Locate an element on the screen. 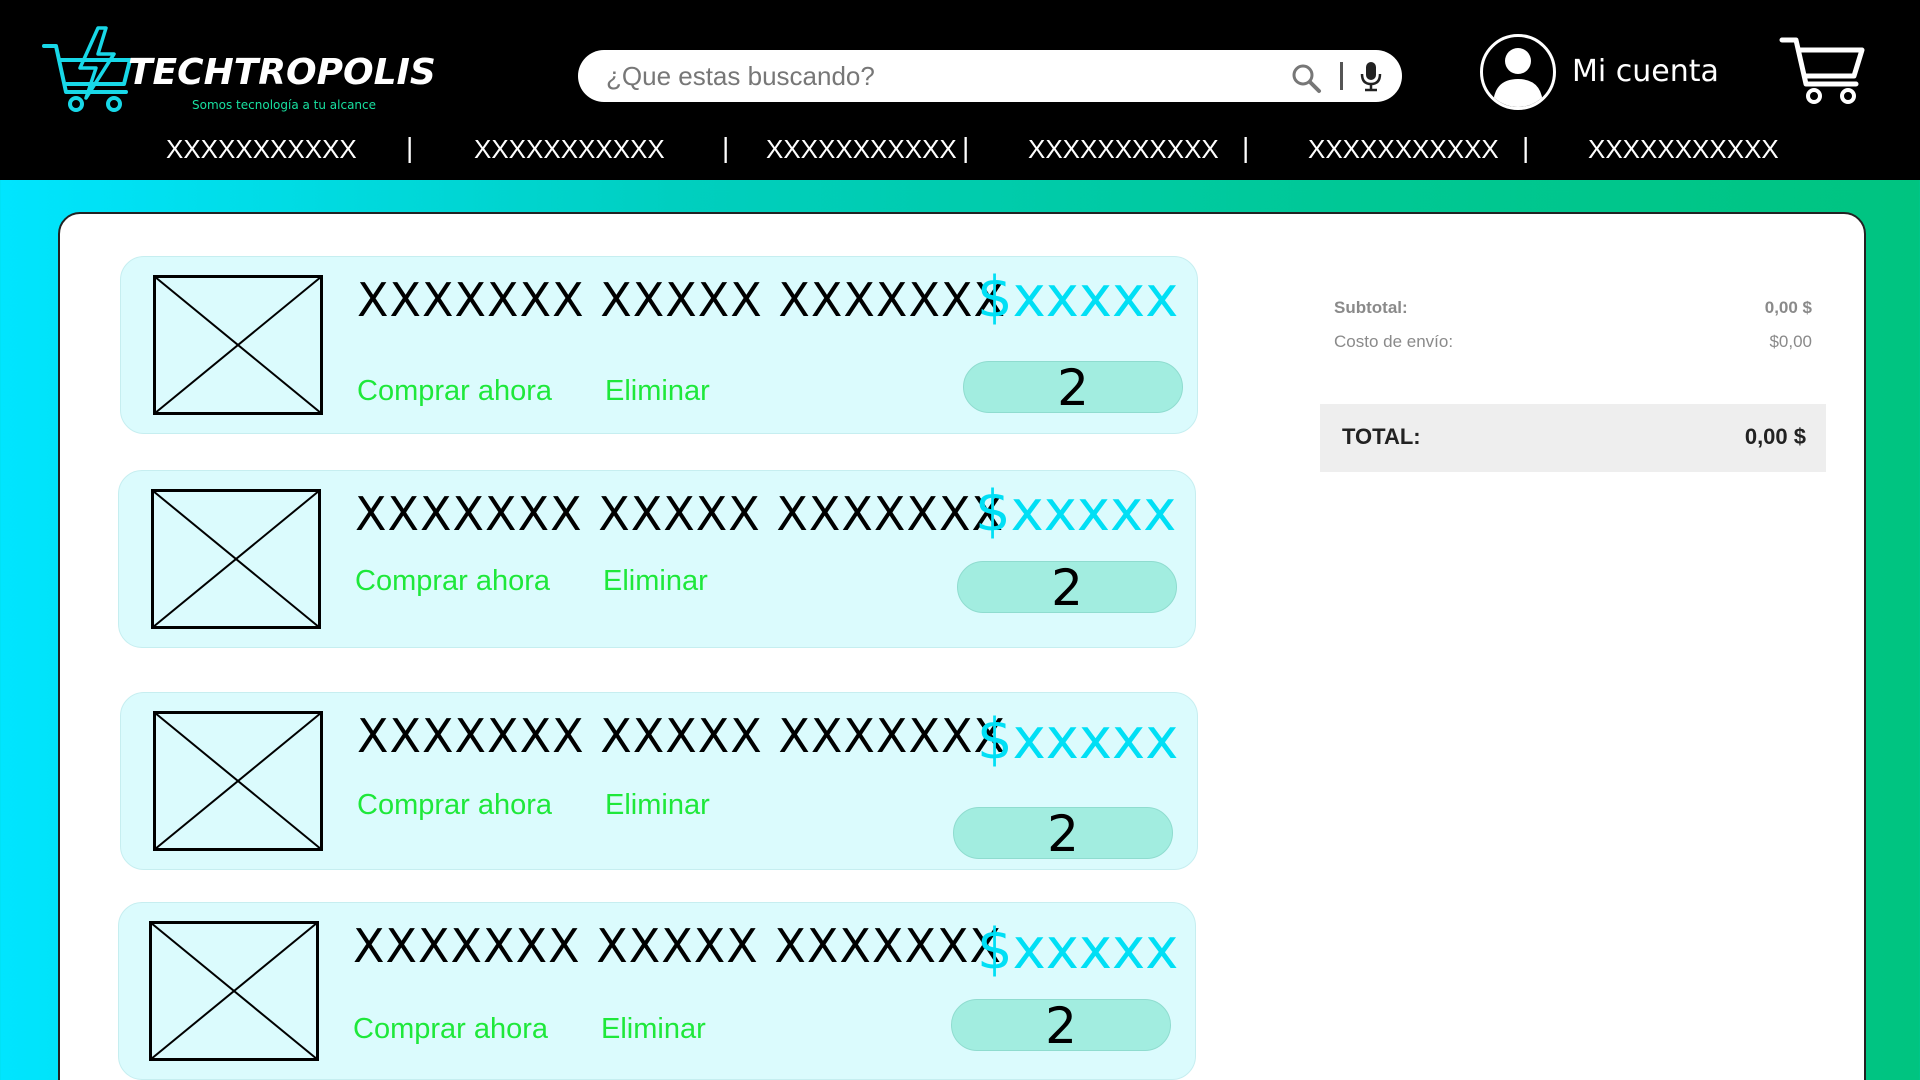 This screenshot has width=1920, height=1080. account-menu: Mi cuenta is located at coordinates (1610, 72).